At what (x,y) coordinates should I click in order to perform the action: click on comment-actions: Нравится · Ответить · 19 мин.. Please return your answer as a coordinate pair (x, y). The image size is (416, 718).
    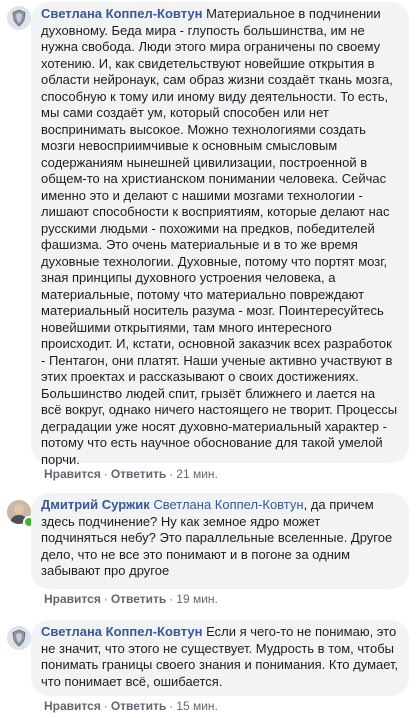
    Looking at the image, I should click on (131, 599).